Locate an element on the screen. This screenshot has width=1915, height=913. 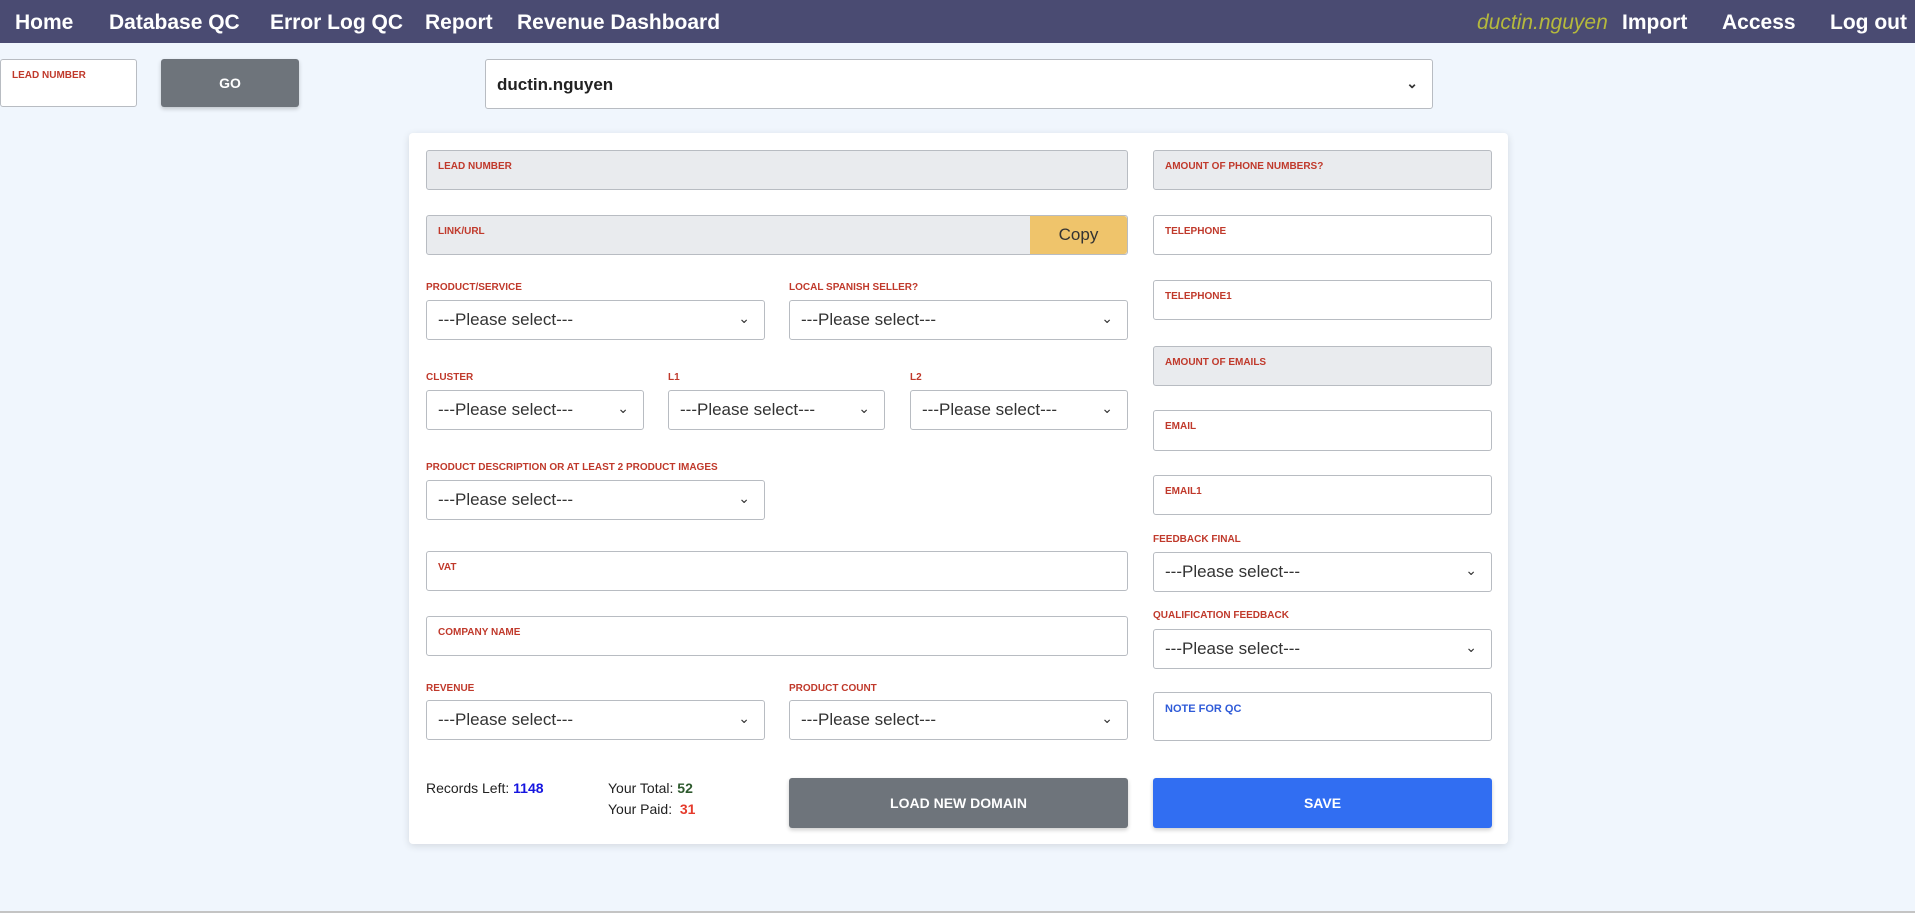
field-label: LINK/URL is located at coordinates (461, 231).